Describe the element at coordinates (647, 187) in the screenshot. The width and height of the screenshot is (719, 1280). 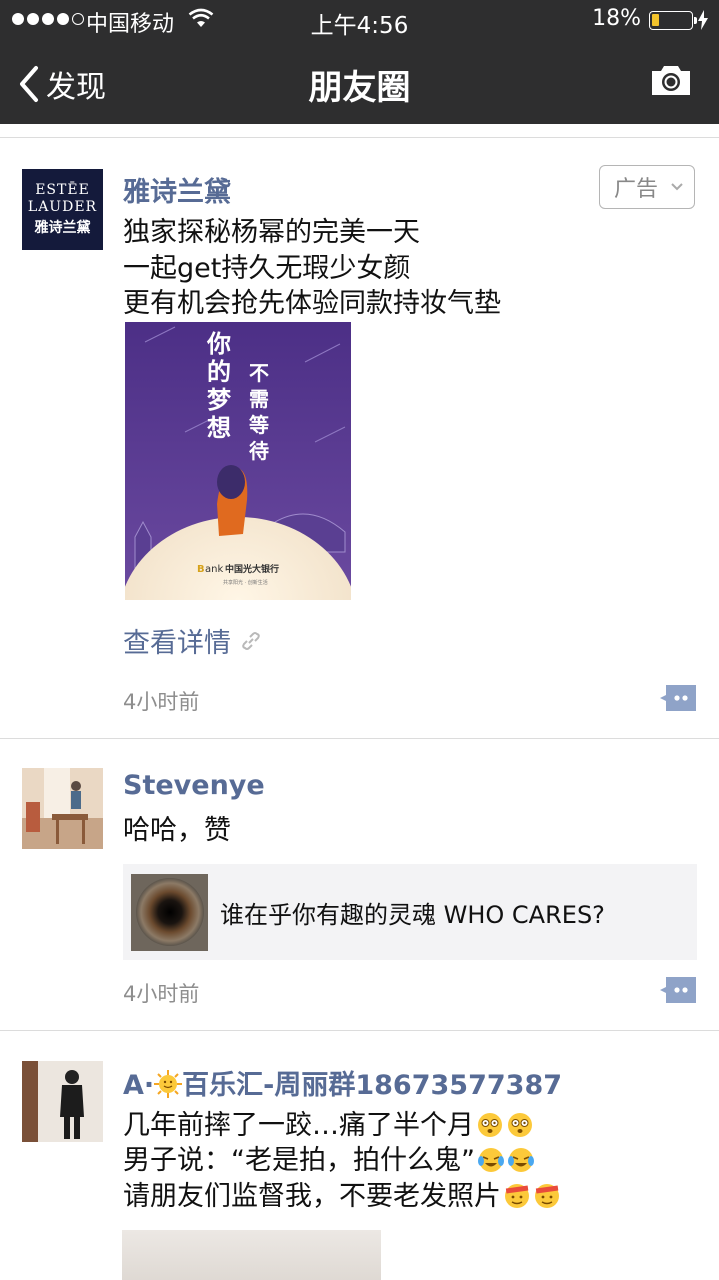
I see `ad-badge: 广告` at that location.